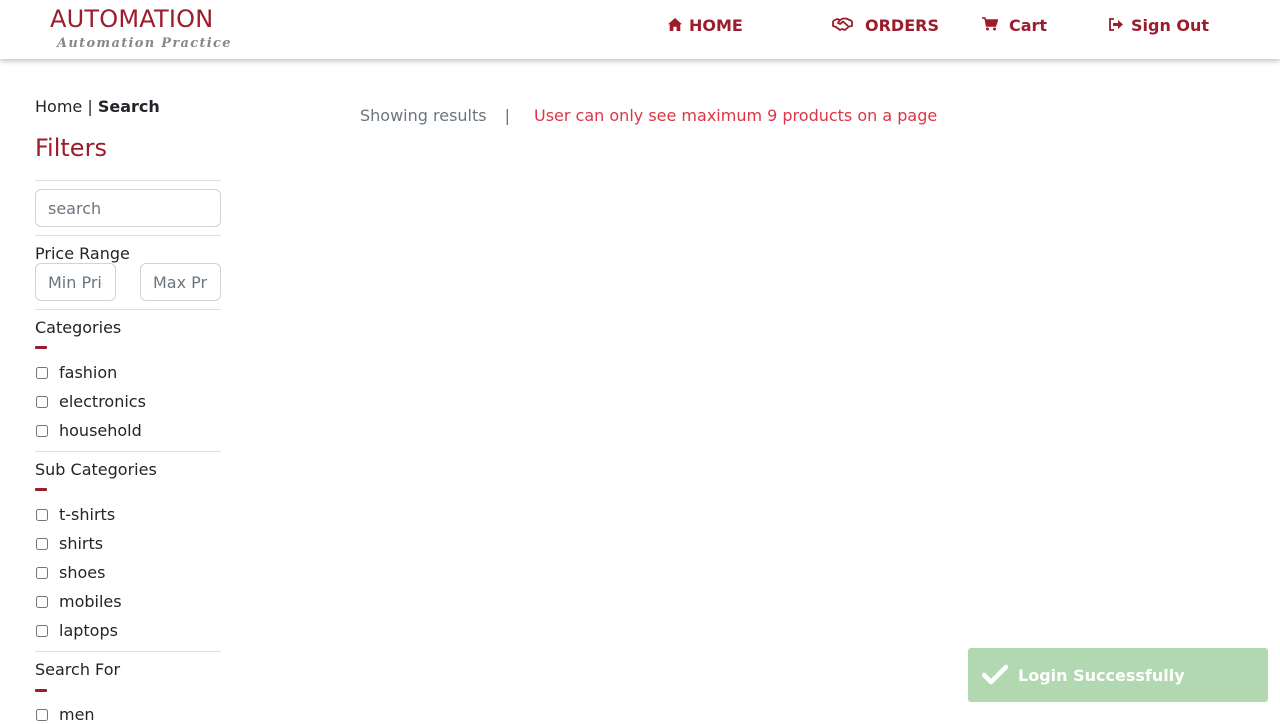 This screenshot has height=724, width=1280. I want to click on subcategory-shirts-checkbox, so click(42, 543).